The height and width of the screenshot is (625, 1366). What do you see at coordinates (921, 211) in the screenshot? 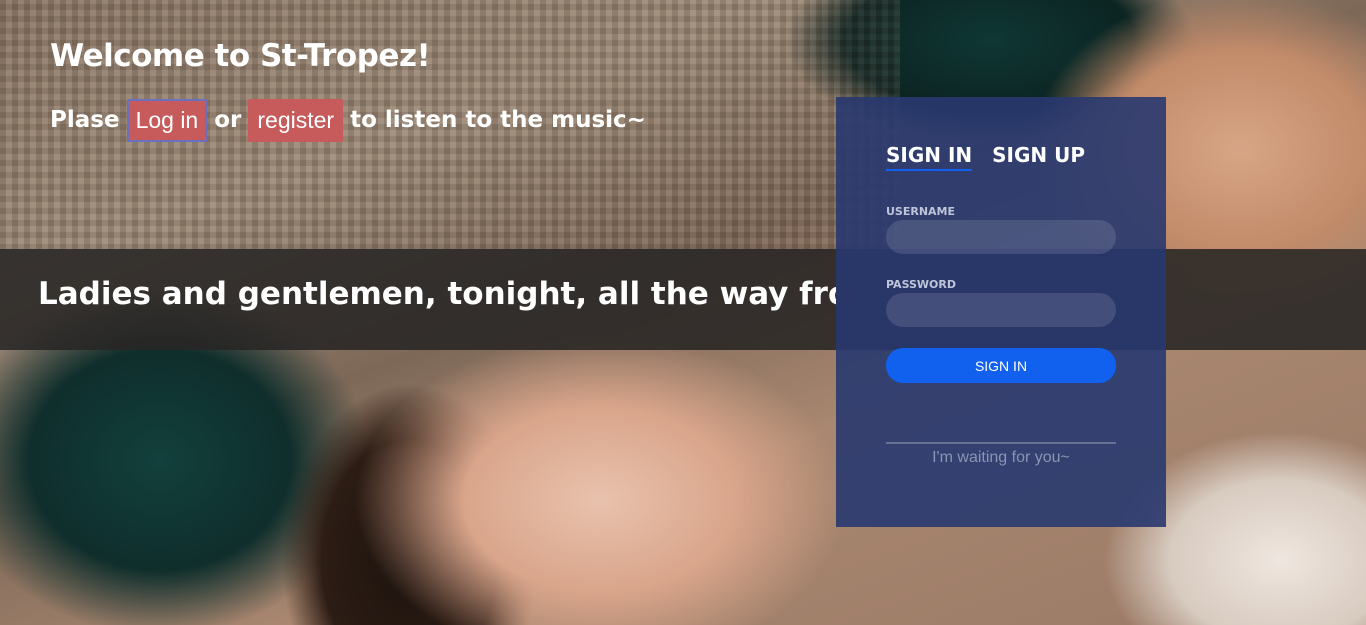
I see `username-label: USERNAME` at bounding box center [921, 211].